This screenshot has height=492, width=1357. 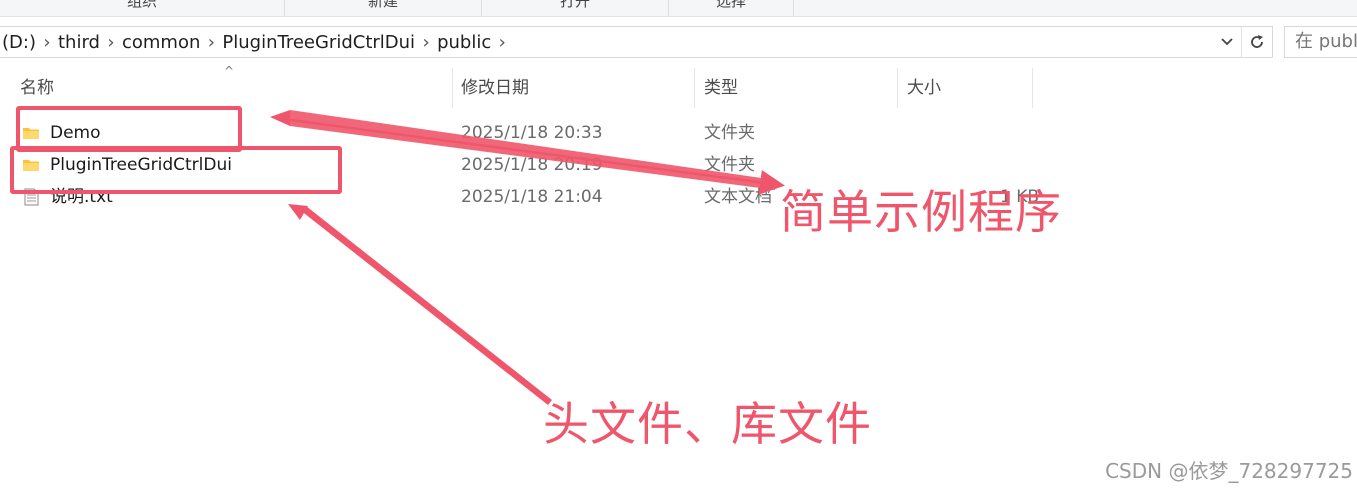 What do you see at coordinates (532, 150) in the screenshot?
I see `arrow-shaft-demo` at bounding box center [532, 150].